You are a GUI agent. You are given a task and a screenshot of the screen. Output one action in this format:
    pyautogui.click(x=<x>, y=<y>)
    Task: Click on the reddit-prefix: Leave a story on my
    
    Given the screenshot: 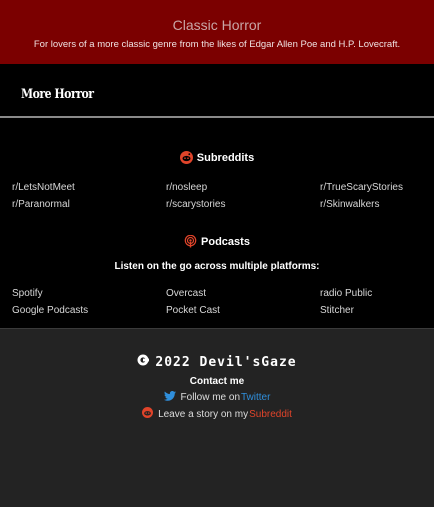 What is the action you would take?
    pyautogui.click(x=203, y=414)
    